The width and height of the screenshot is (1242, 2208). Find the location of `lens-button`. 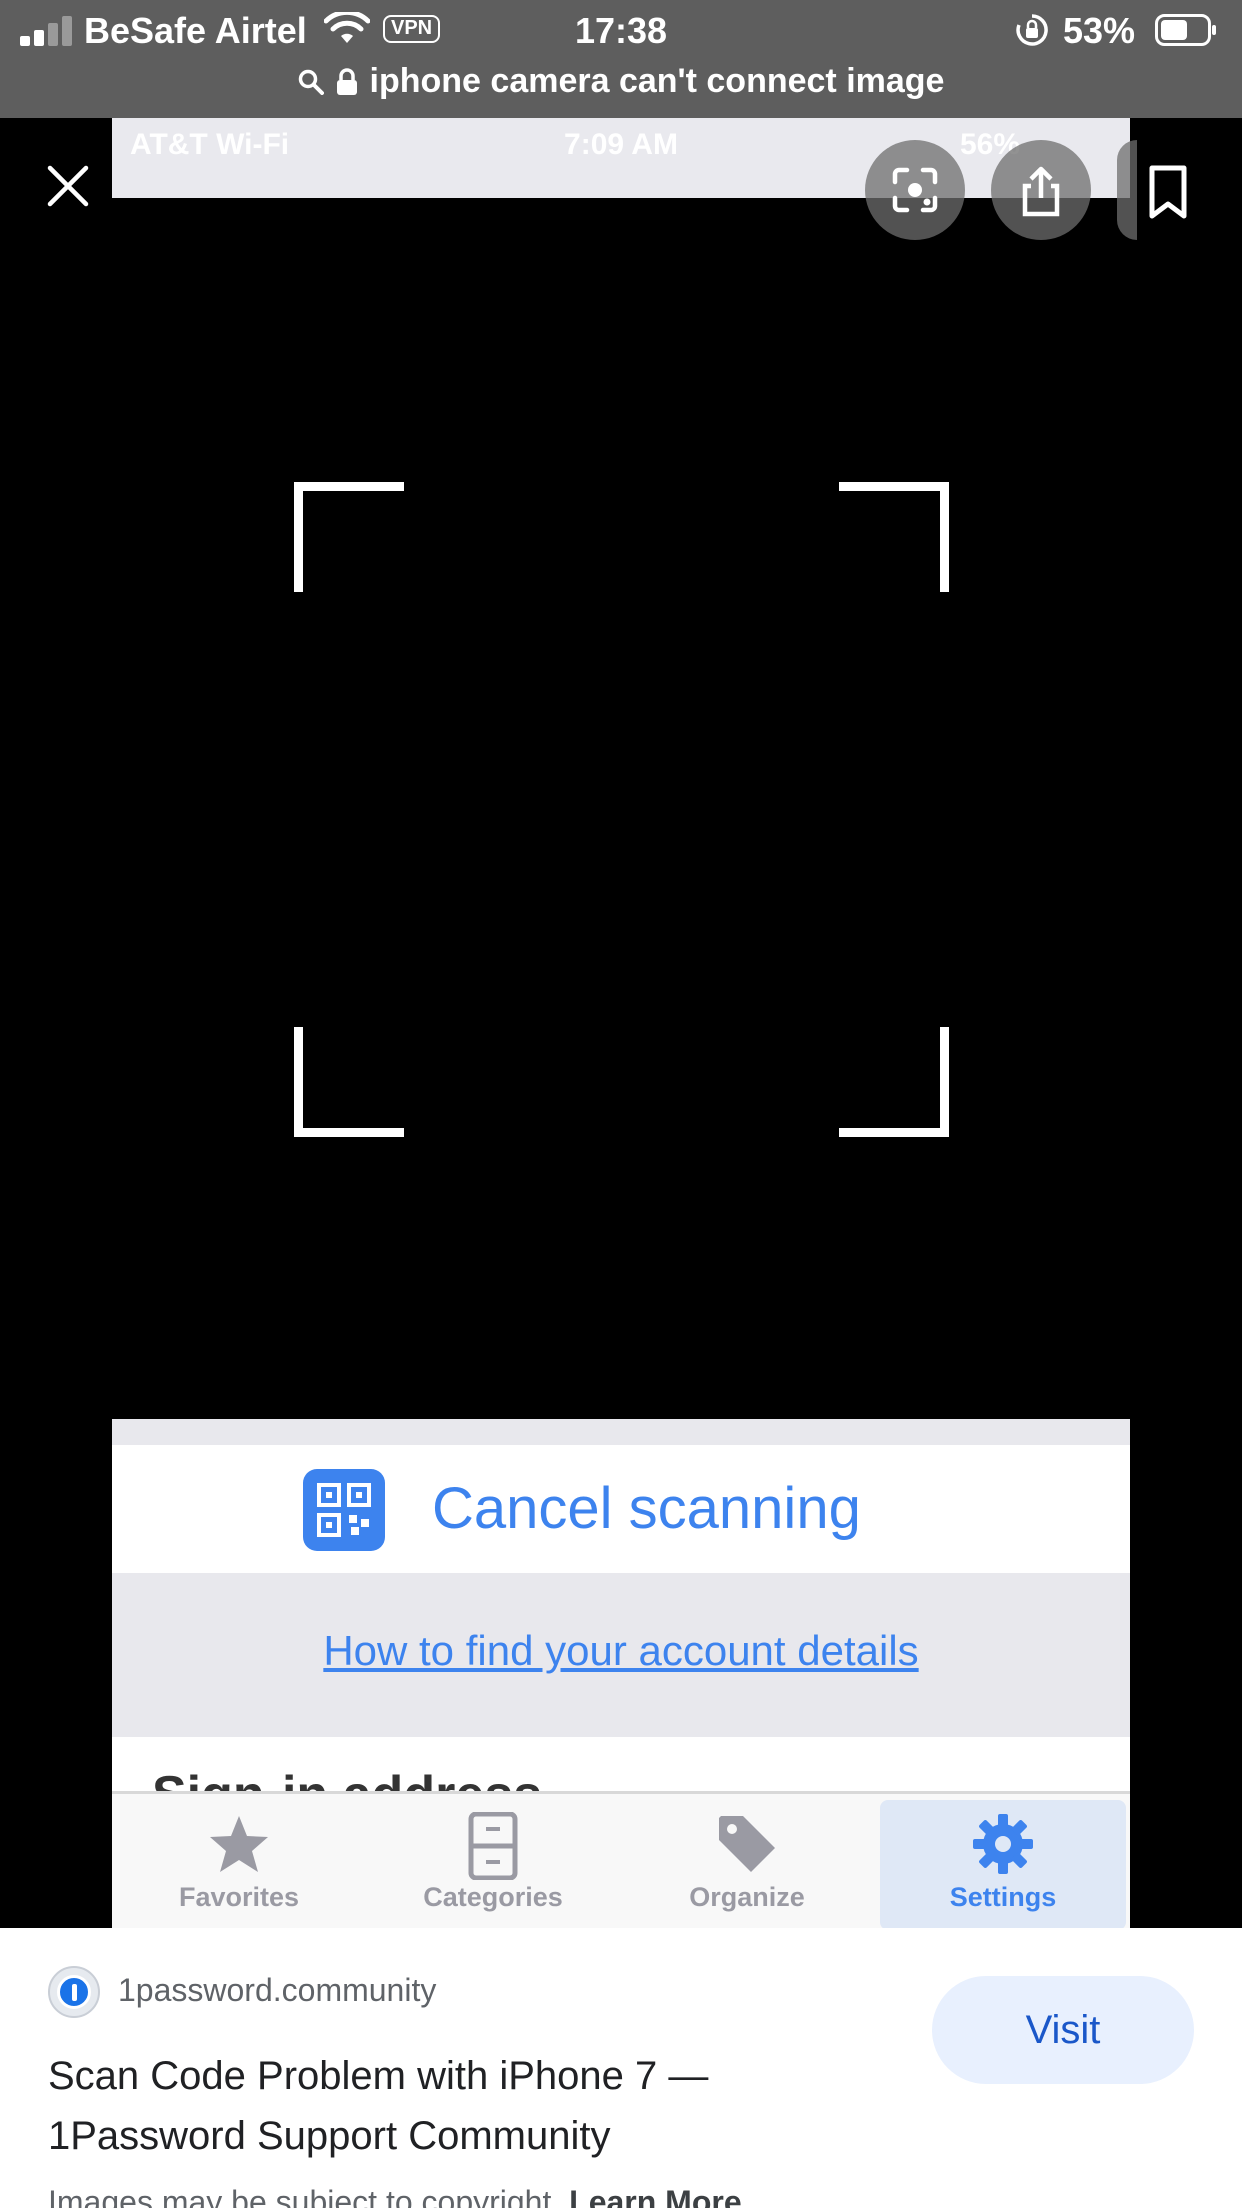

lens-button is located at coordinates (915, 190).